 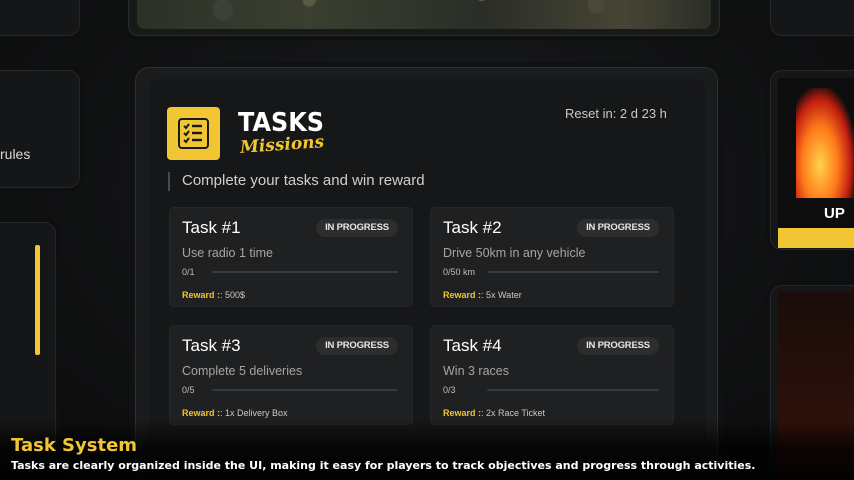 I want to click on fire-graphic, so click(x=825, y=143).